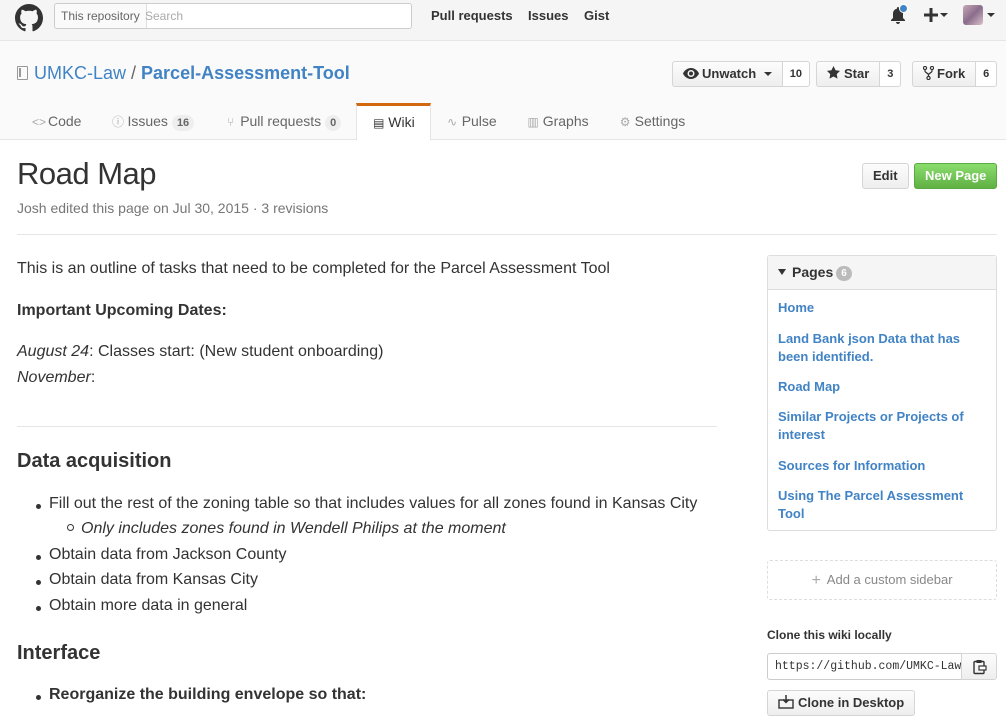 The height and width of the screenshot is (724, 1006). Describe the element at coordinates (548, 15) in the screenshot. I see `nav-issues: Issues` at that location.